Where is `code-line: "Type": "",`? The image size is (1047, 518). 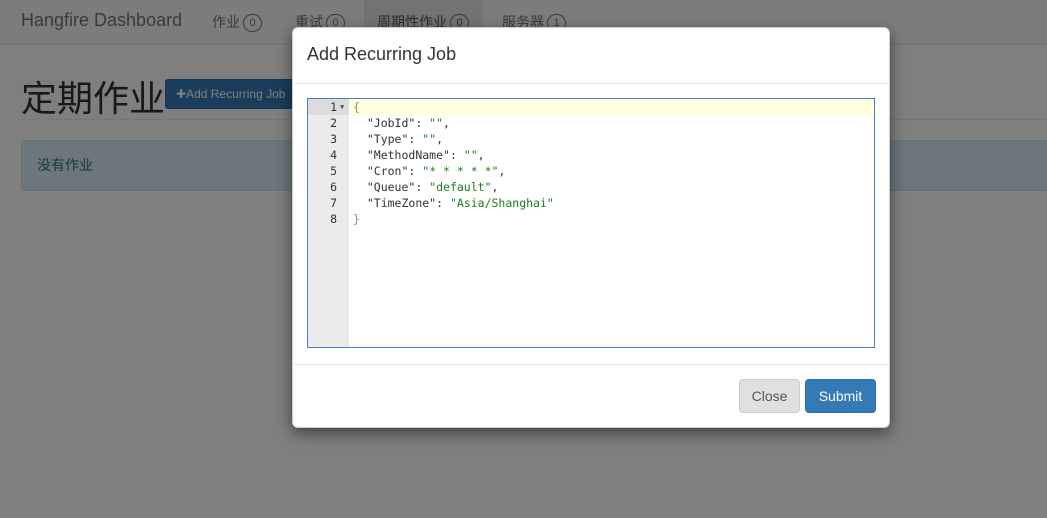
code-line: "Type": "", is located at coordinates (405, 139).